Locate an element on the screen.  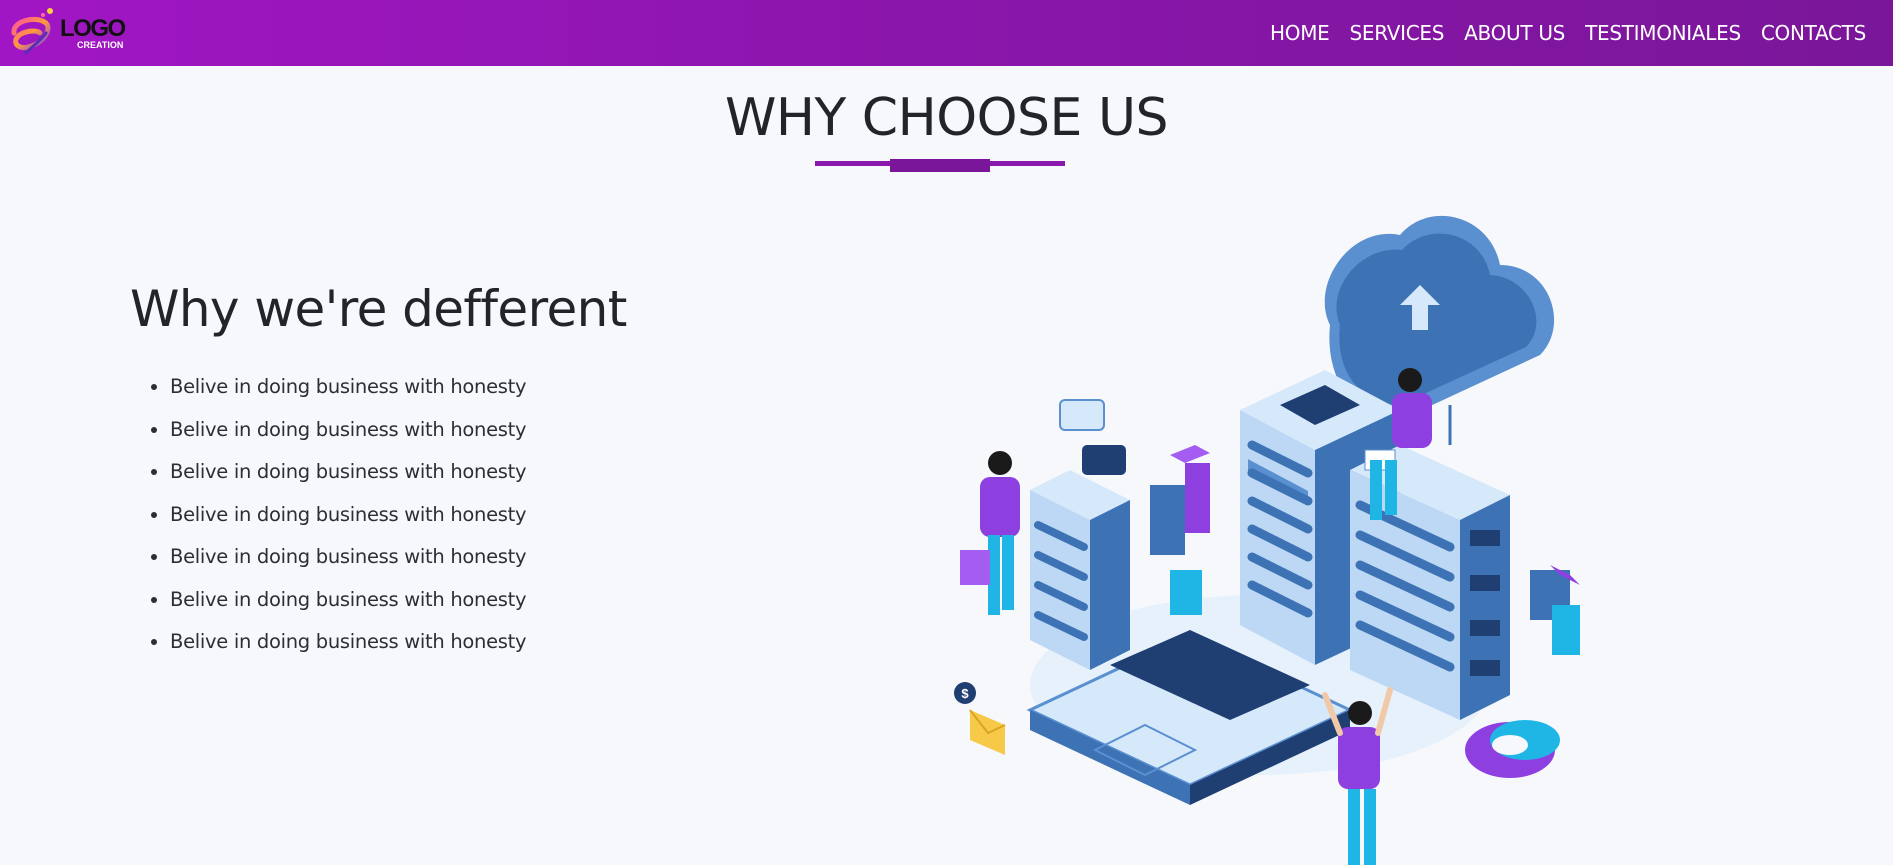
nav-home: HOME is located at coordinates (1300, 33).